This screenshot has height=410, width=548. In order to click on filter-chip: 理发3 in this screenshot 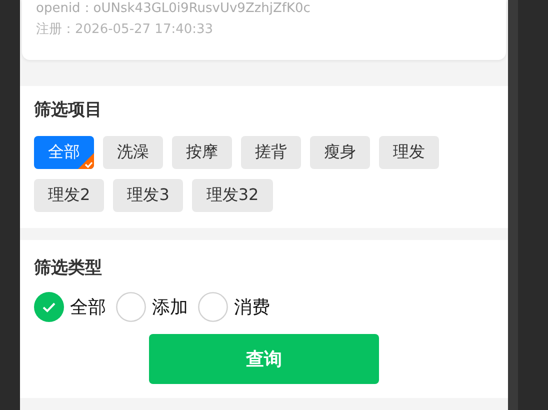, I will do `click(148, 195)`.